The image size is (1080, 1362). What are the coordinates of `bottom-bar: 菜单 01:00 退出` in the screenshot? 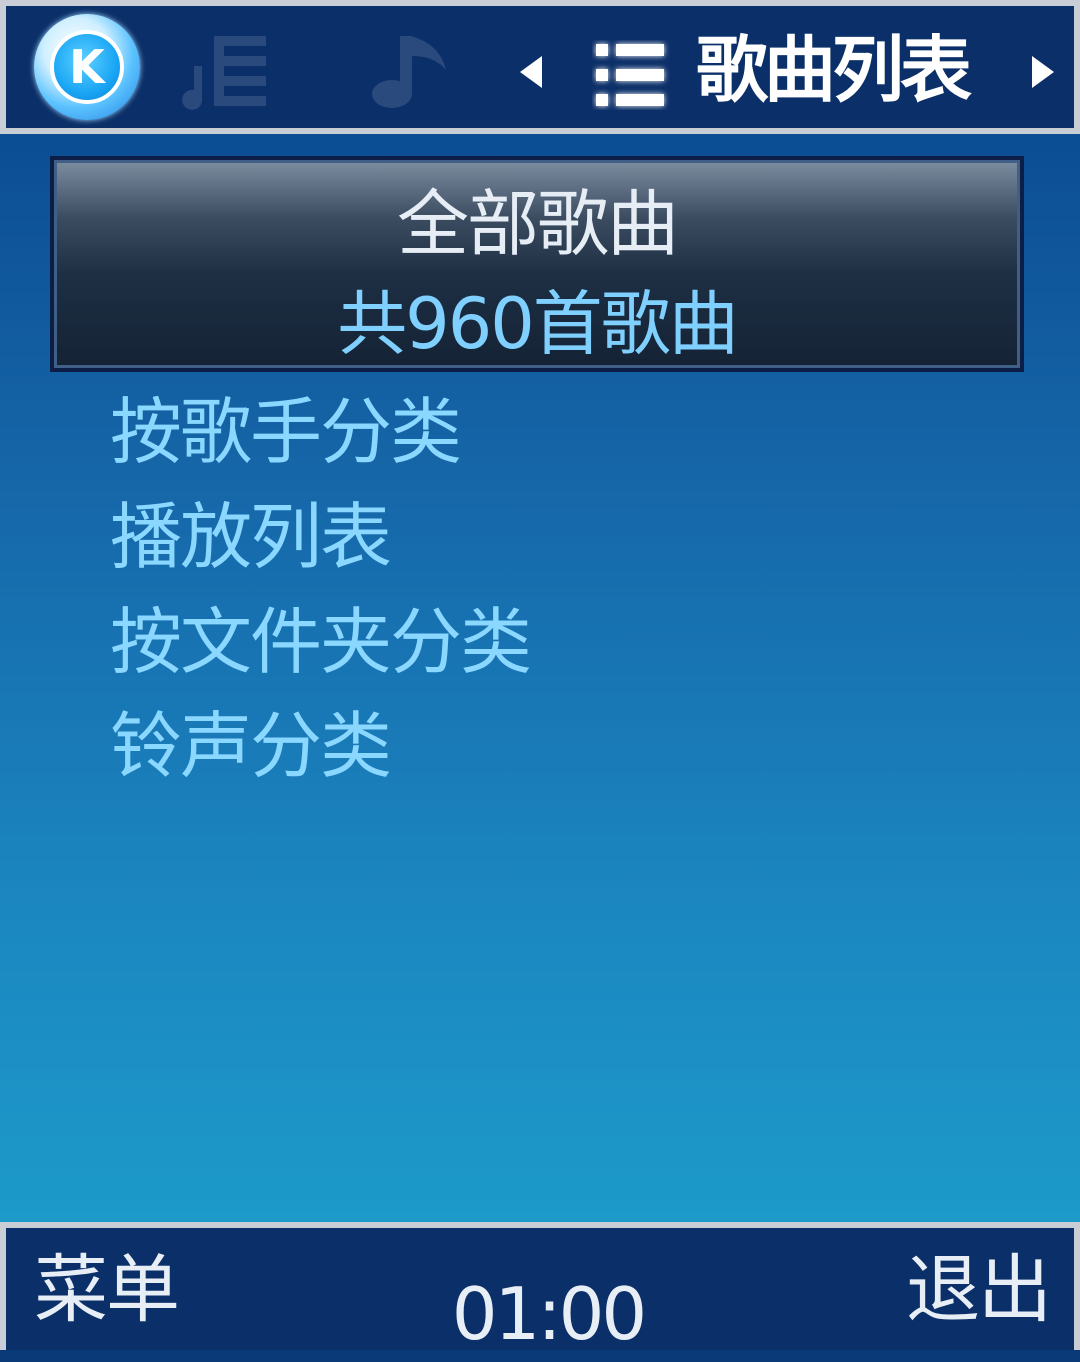 It's located at (540, 1289).